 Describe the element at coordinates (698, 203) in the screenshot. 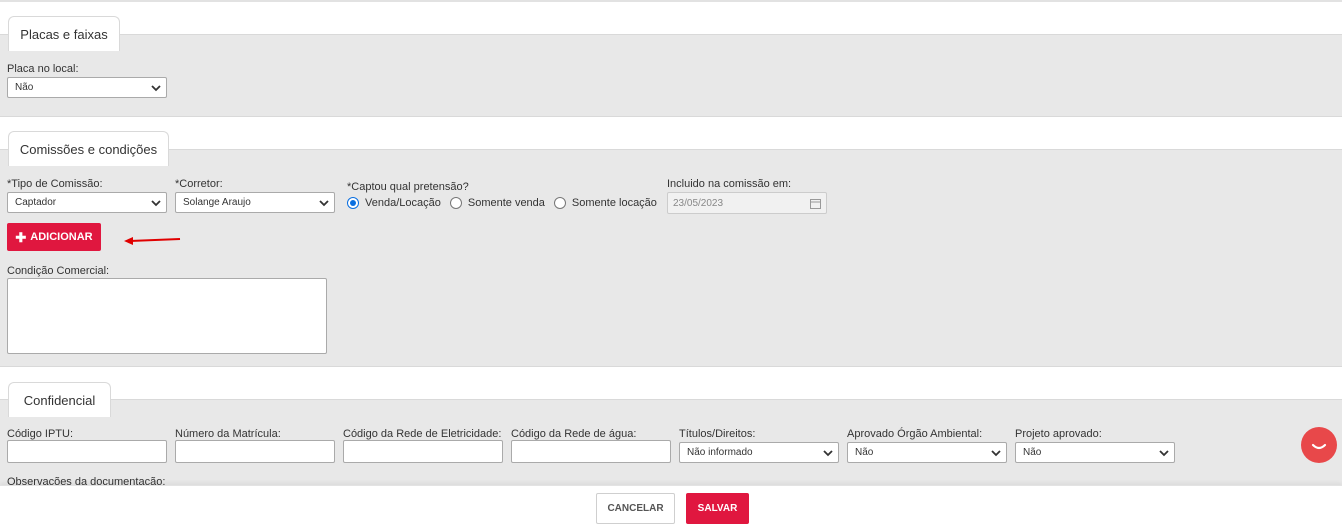

I see `incluido-date-value: 23/05/2023` at that location.